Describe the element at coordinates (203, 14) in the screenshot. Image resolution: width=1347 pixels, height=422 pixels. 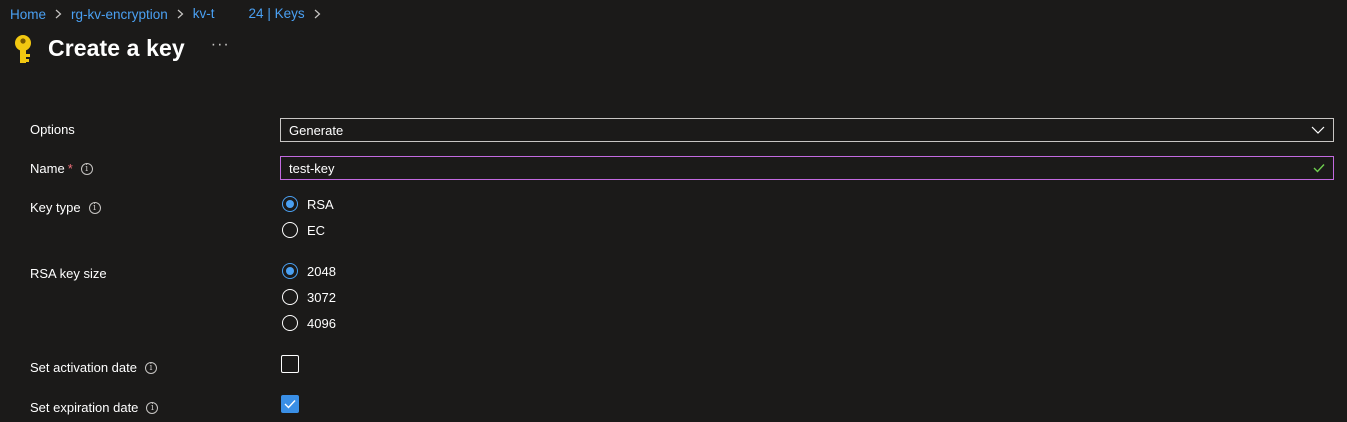
I see `breadcrumb-key-vault-prefix: kv-t` at that location.